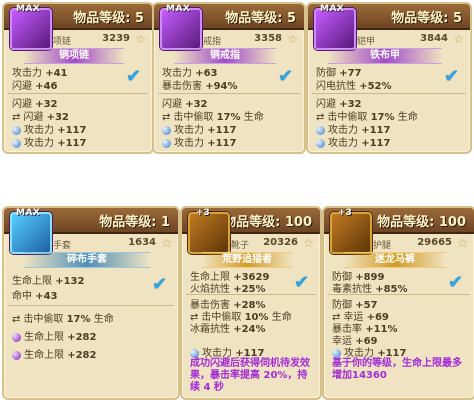  I want to click on item-name: 迷龙马裤, so click(395, 260).